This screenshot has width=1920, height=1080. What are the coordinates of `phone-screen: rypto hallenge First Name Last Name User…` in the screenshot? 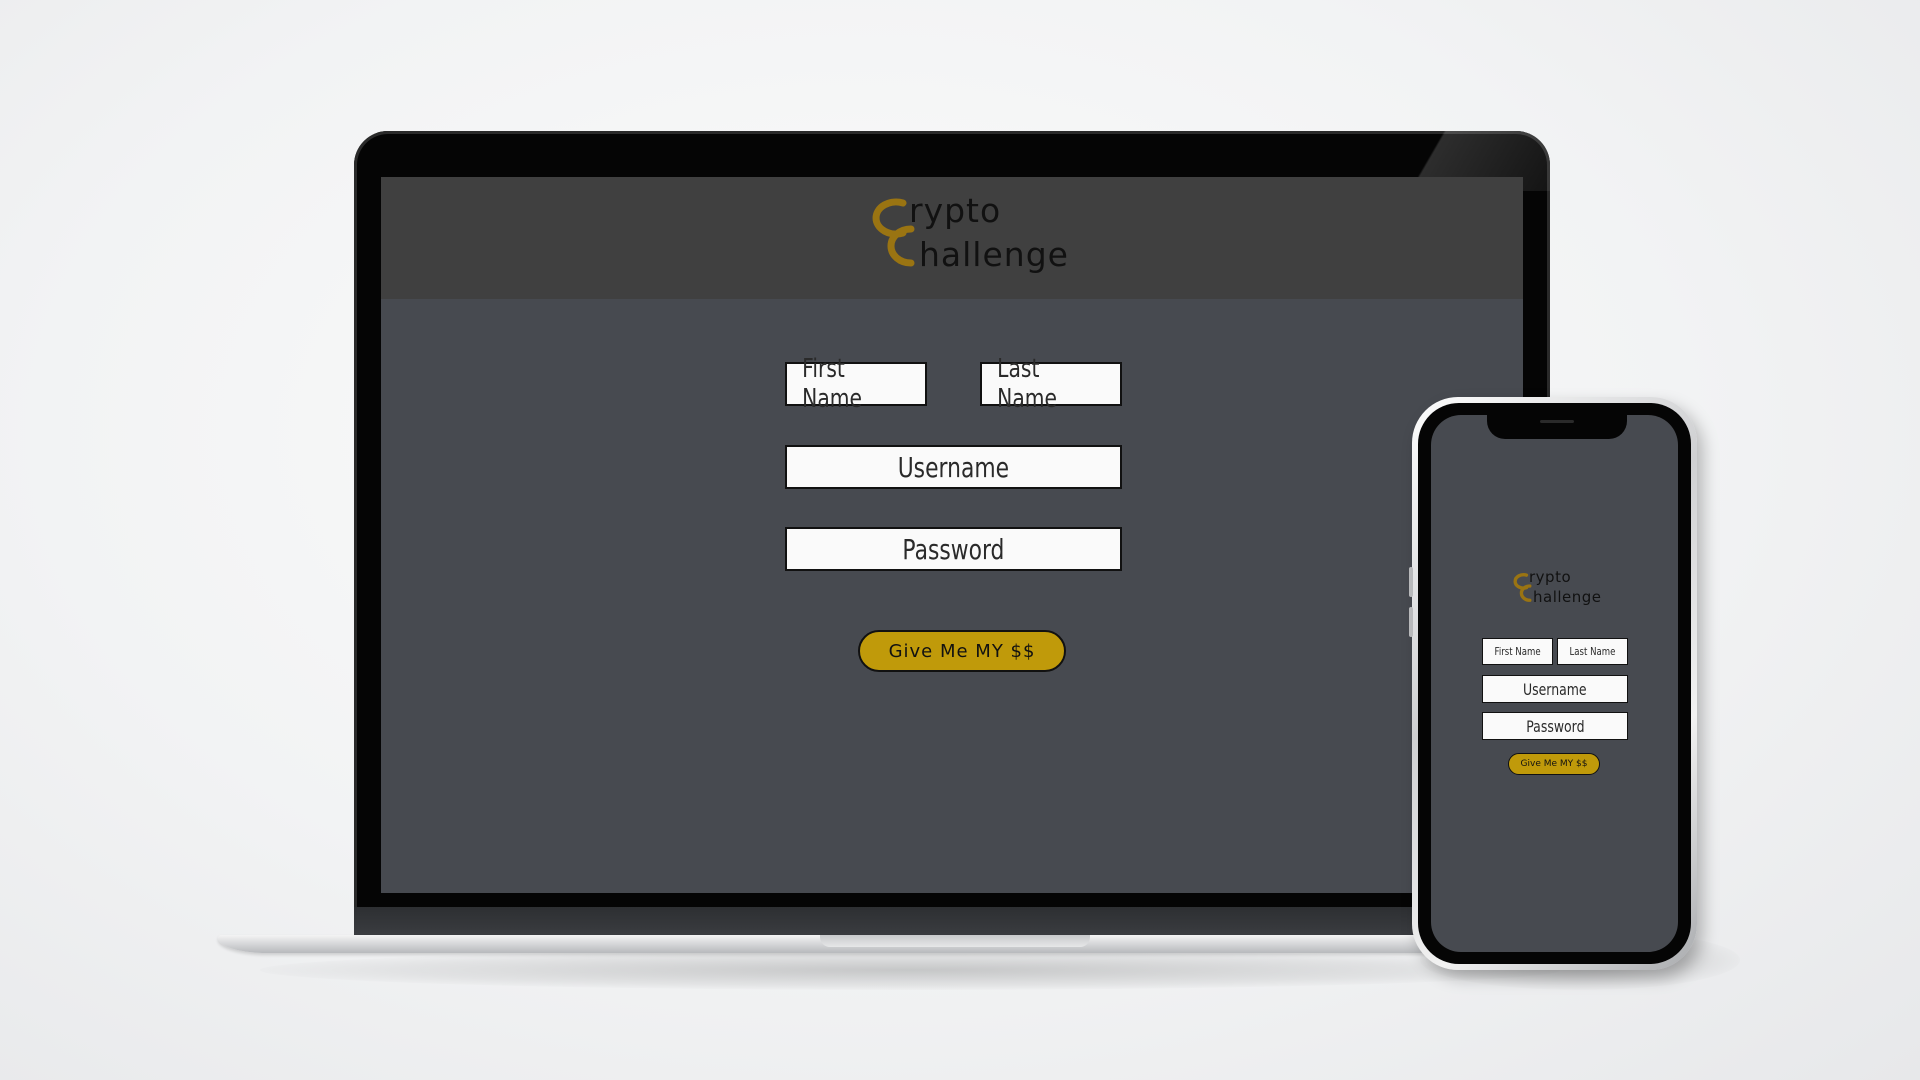 It's located at (1554, 683).